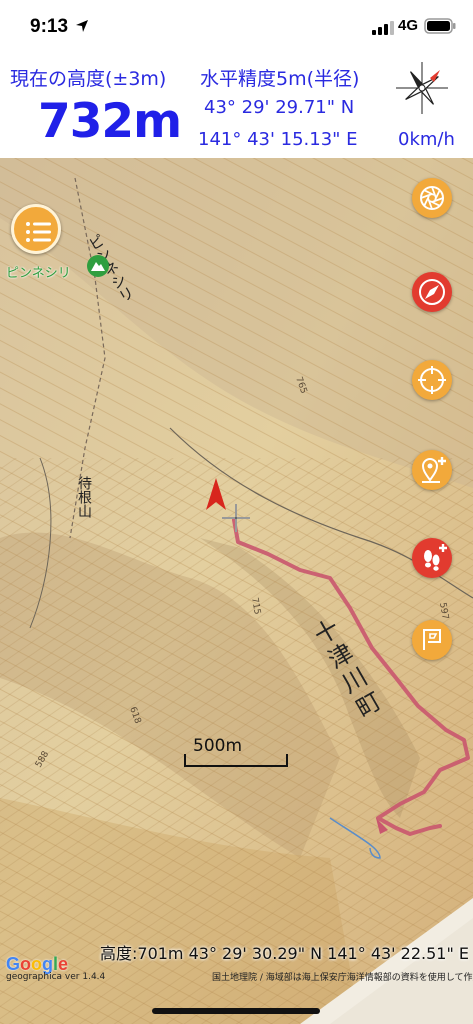 This screenshot has height=1024, width=473. I want to click on location-arrow-icon, so click(82, 26).